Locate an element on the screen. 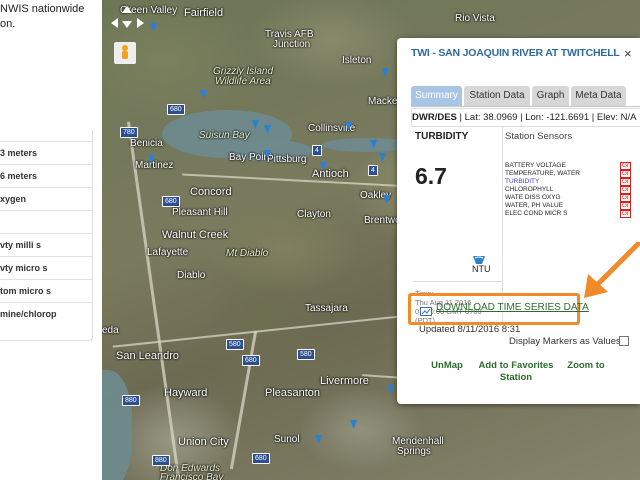 This screenshot has width=640, height=480. city-label: Diablo is located at coordinates (191, 275).